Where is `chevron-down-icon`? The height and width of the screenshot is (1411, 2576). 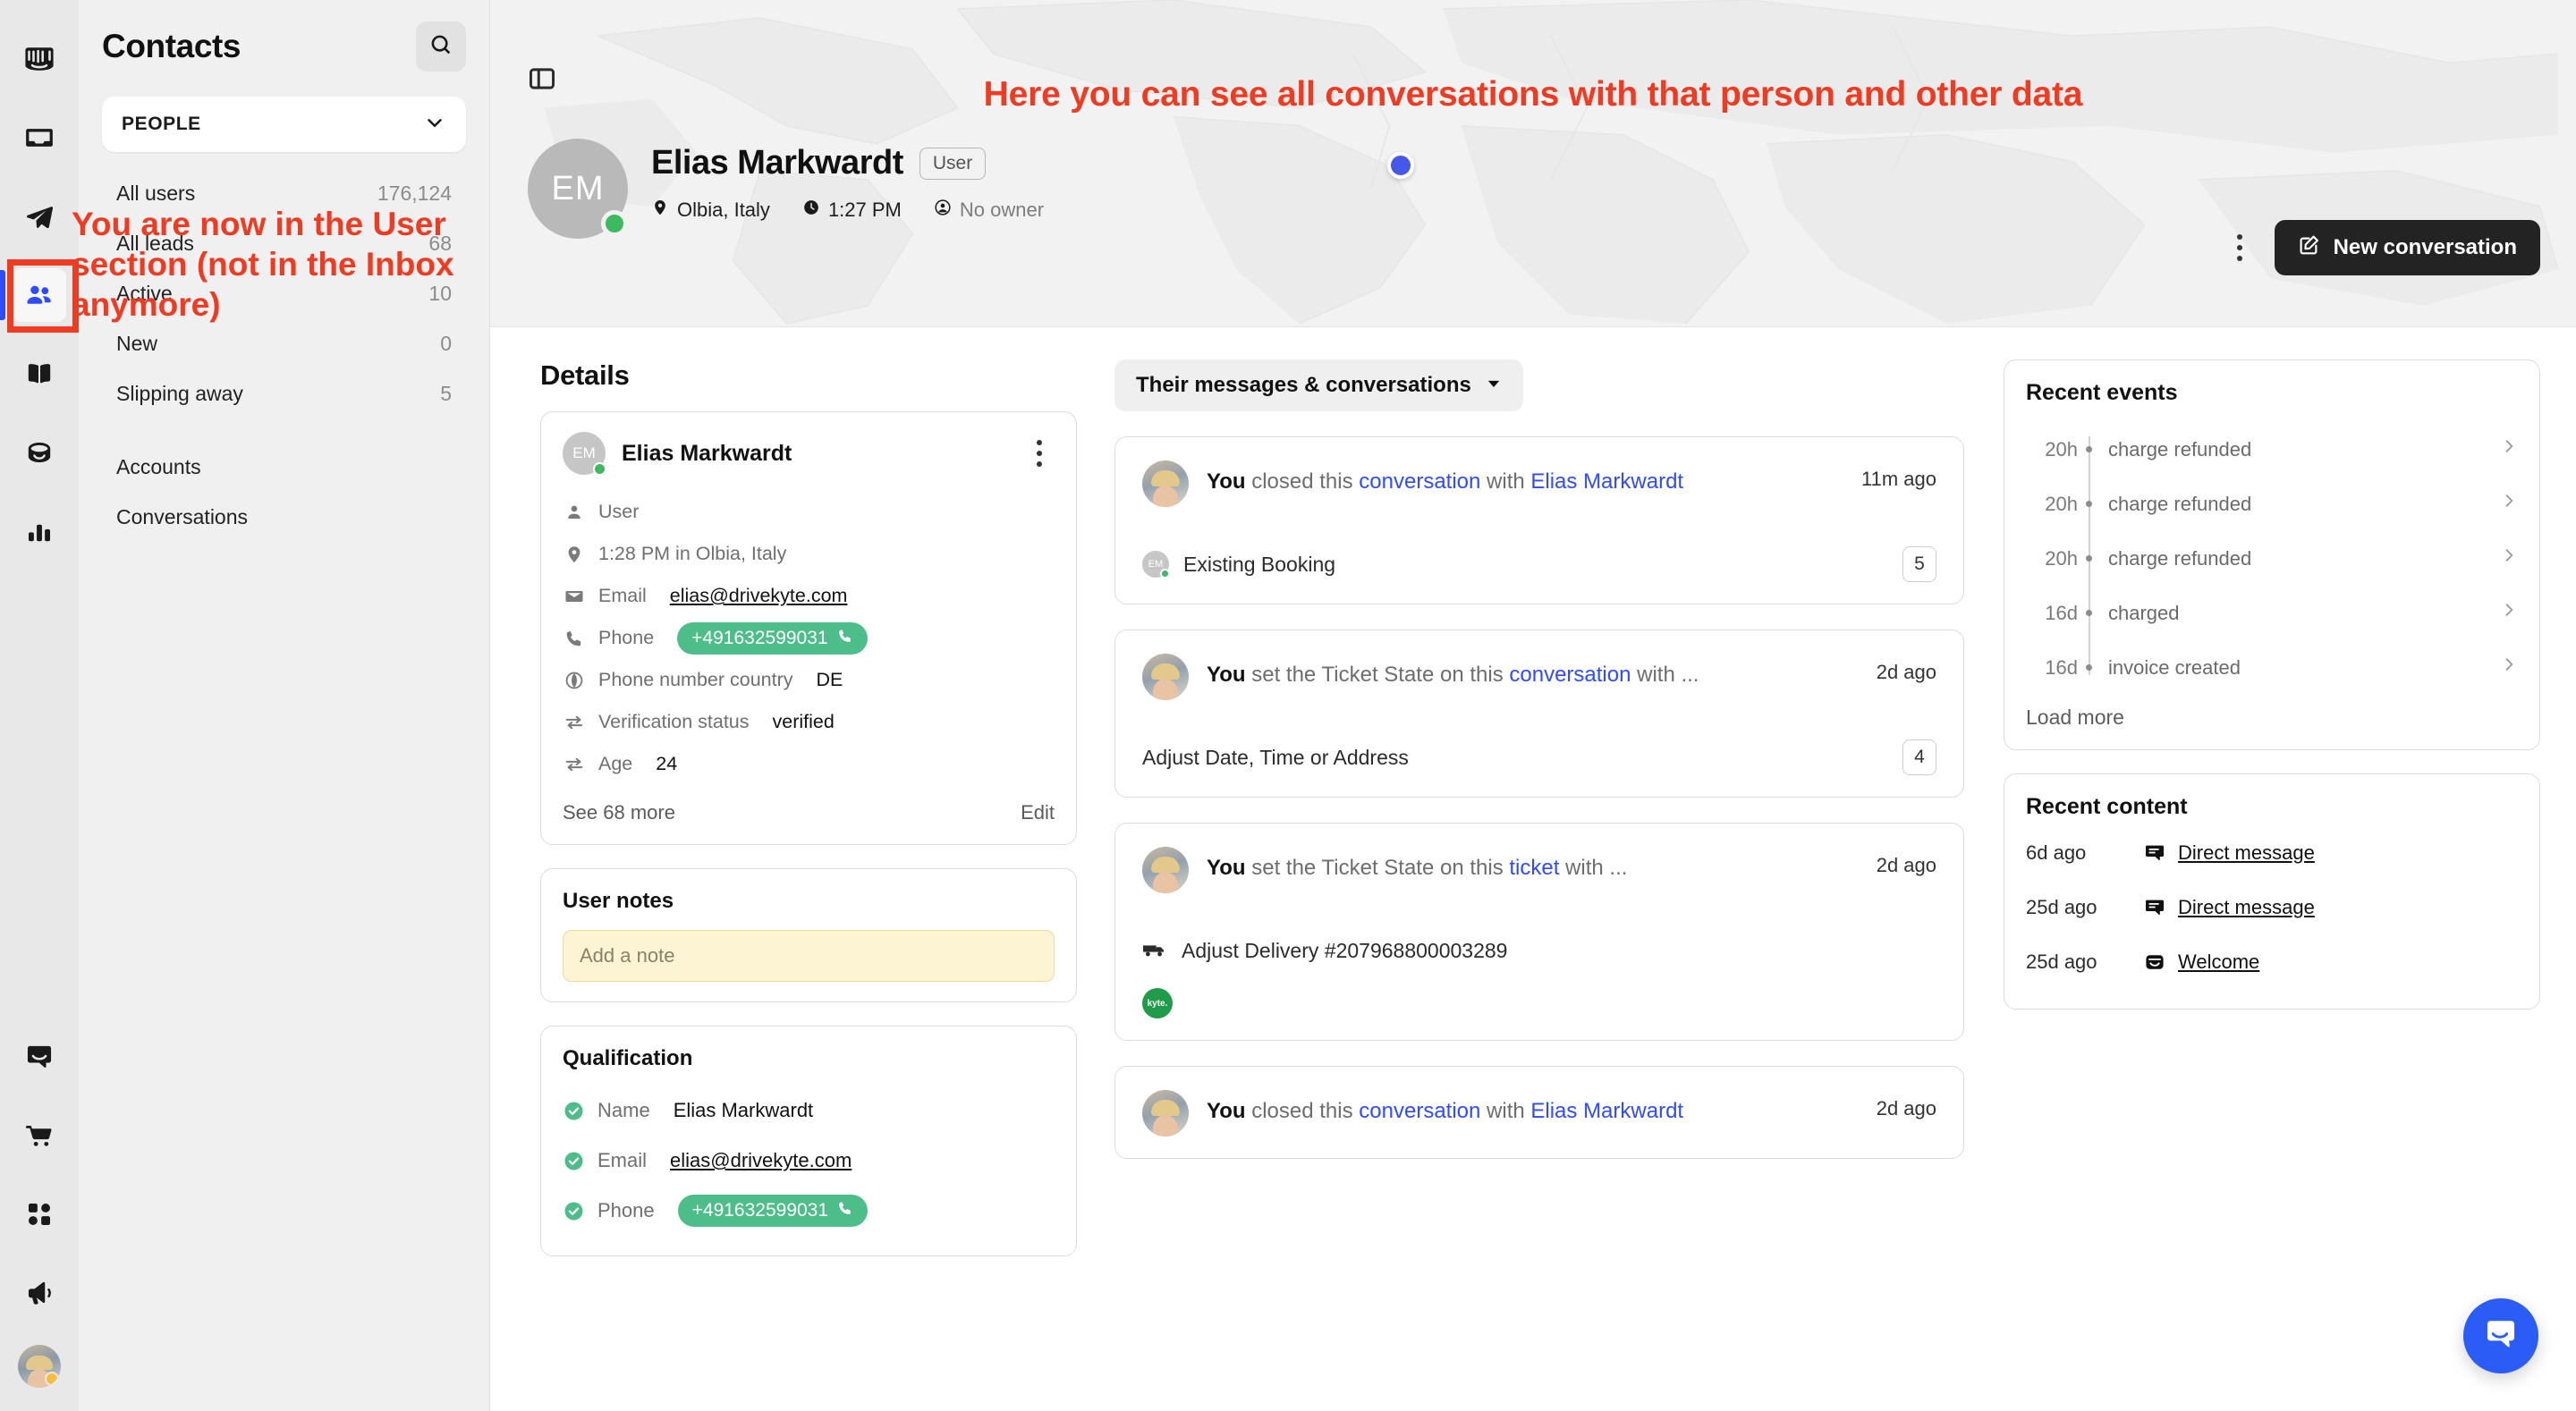
chevron-down-icon is located at coordinates (1494, 386).